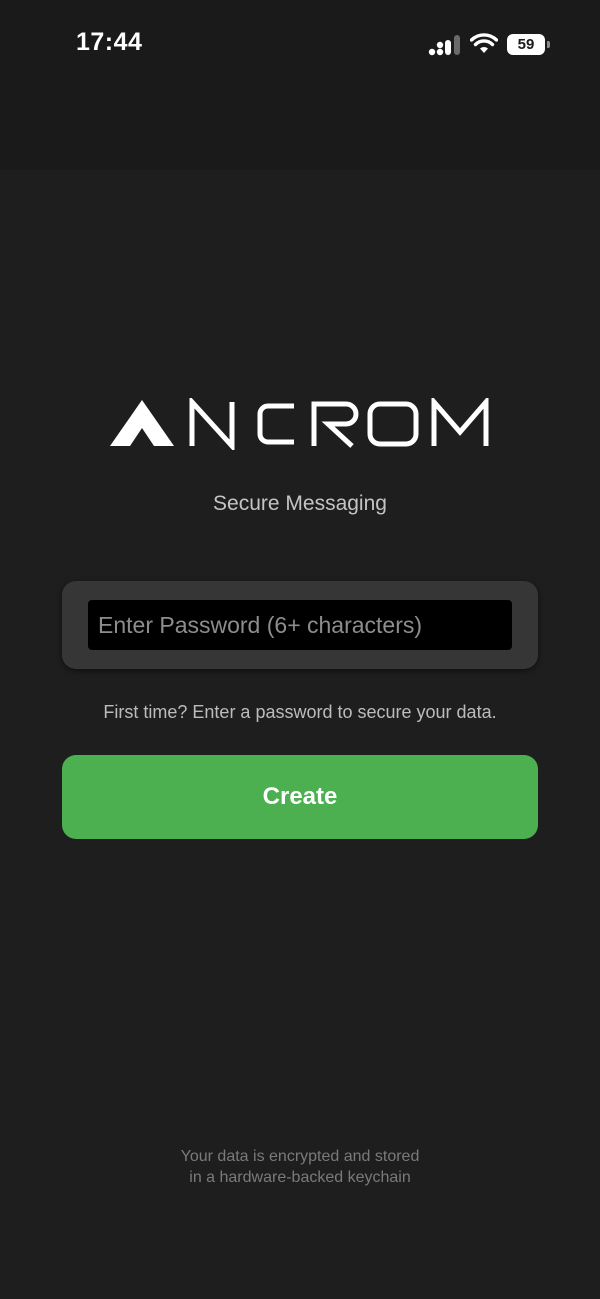 The image size is (600, 1299). I want to click on create-button: Create, so click(300, 797).